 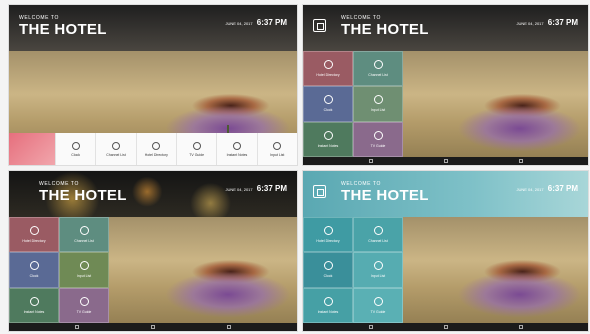 I want to click on menu-label: Clock, so click(x=76, y=154).